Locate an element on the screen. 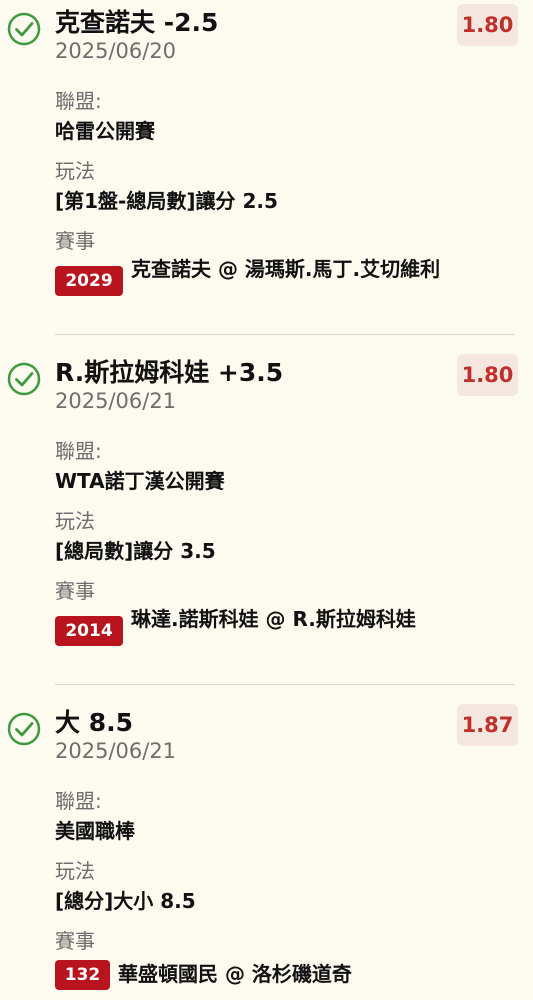  event-id-badge: 2014 is located at coordinates (89, 631).